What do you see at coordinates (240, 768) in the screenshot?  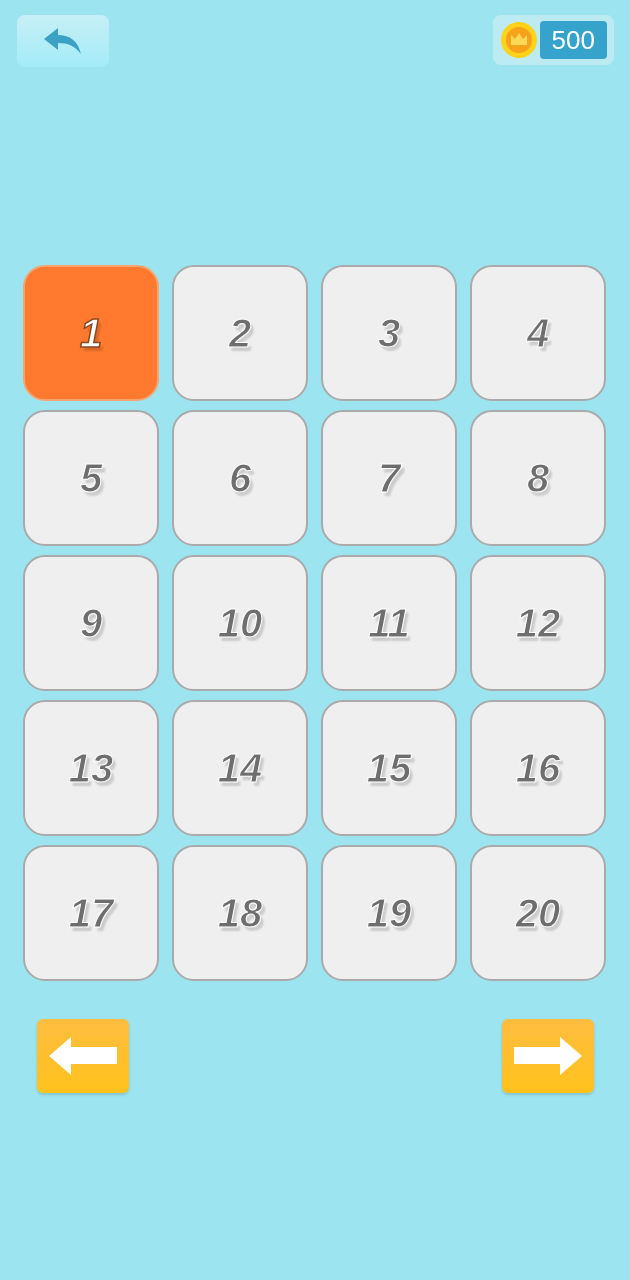 I see `level-tile: 14` at bounding box center [240, 768].